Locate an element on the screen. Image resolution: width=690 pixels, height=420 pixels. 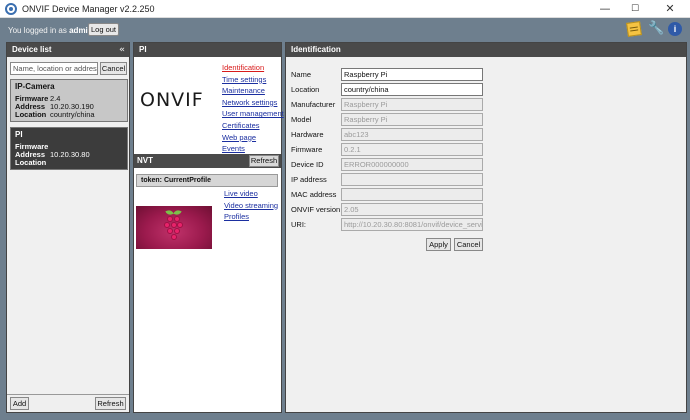
login-prefix: You logged in as is located at coordinates (37, 30).